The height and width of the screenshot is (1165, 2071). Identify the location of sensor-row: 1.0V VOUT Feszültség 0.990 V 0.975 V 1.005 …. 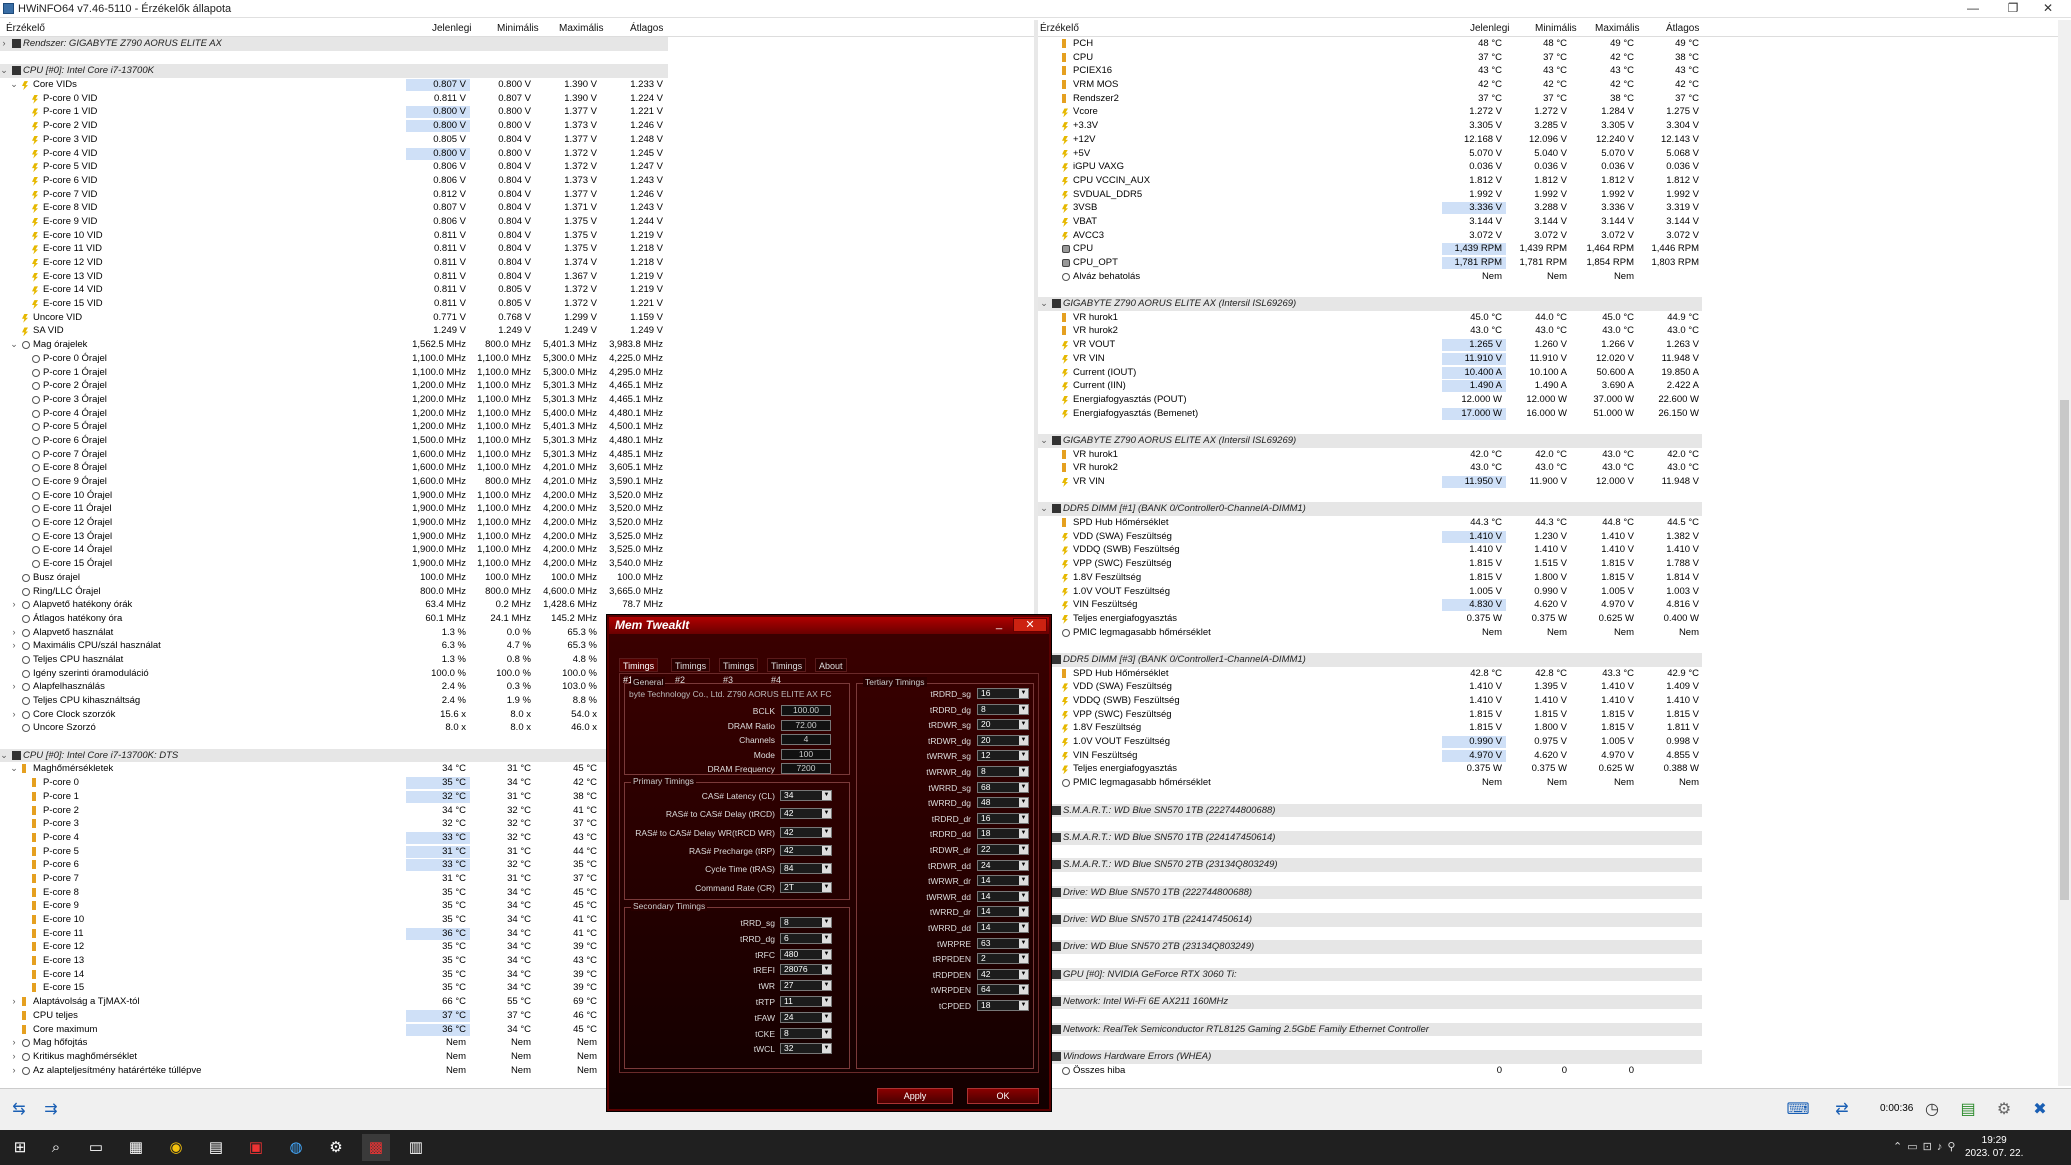
(1548, 742).